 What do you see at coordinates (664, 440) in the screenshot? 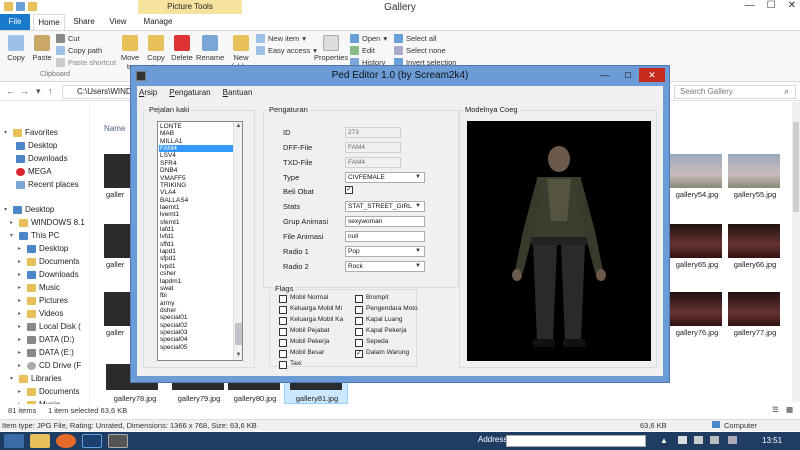
I see `tray-arrow-icon: ▲` at bounding box center [664, 440].